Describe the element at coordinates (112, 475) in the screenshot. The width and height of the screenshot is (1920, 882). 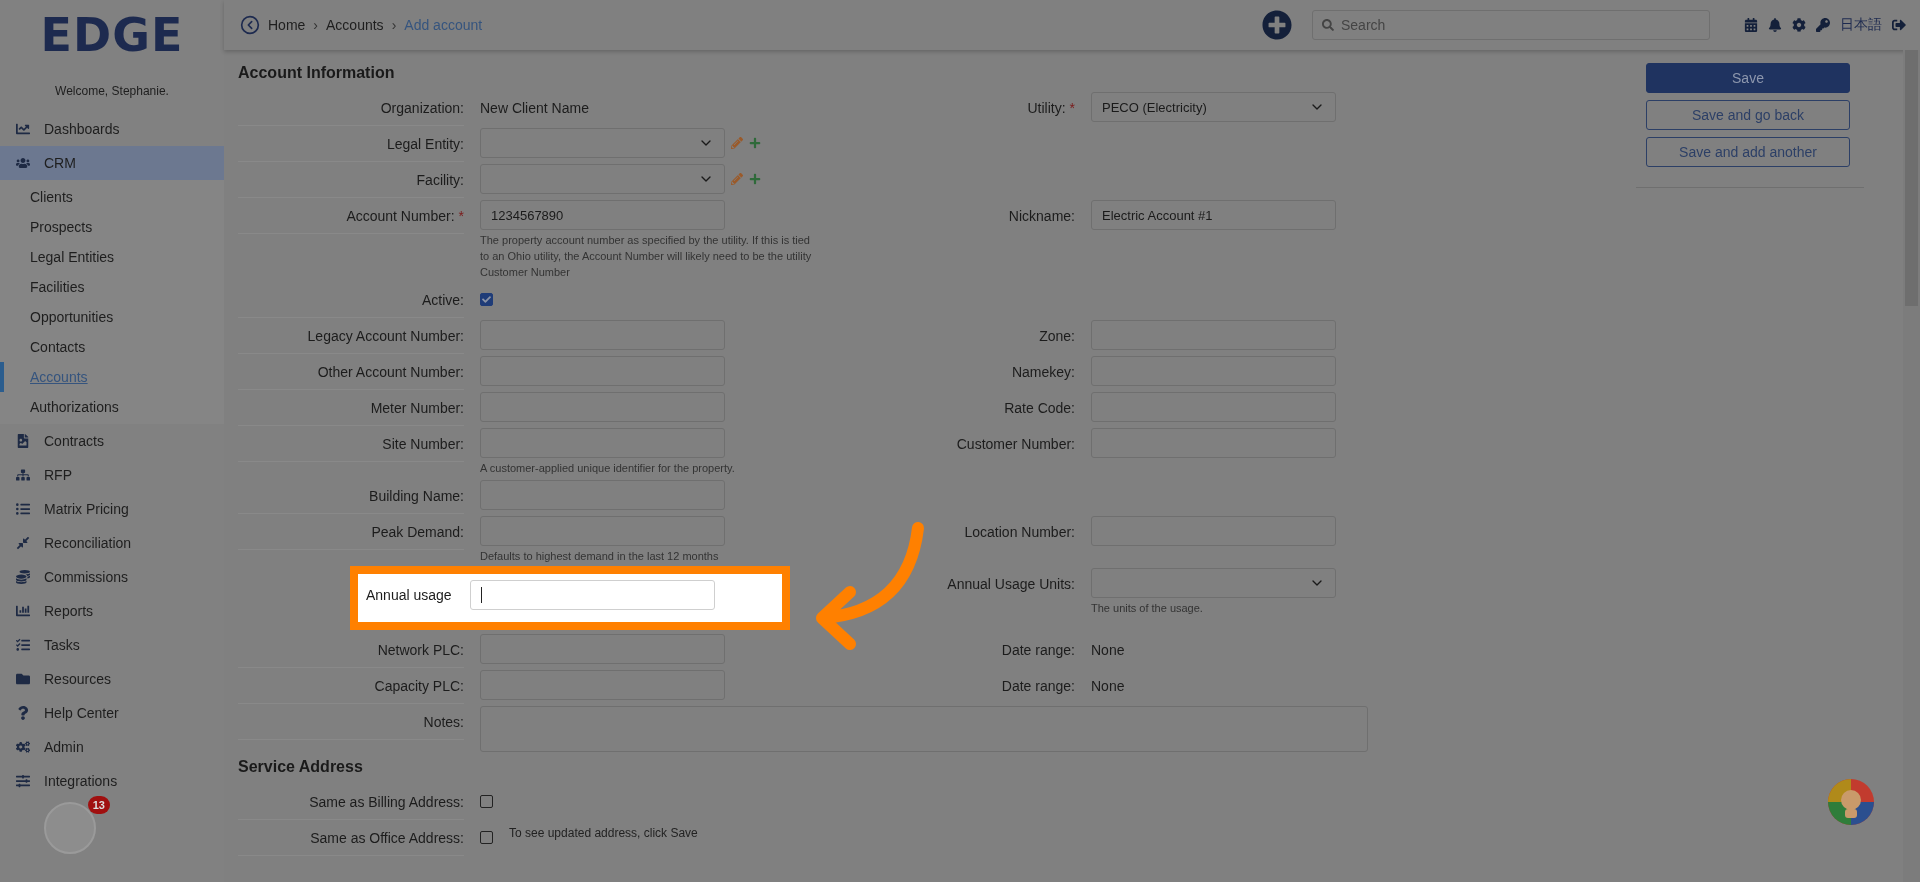
I see `nav-item: RFP` at that location.